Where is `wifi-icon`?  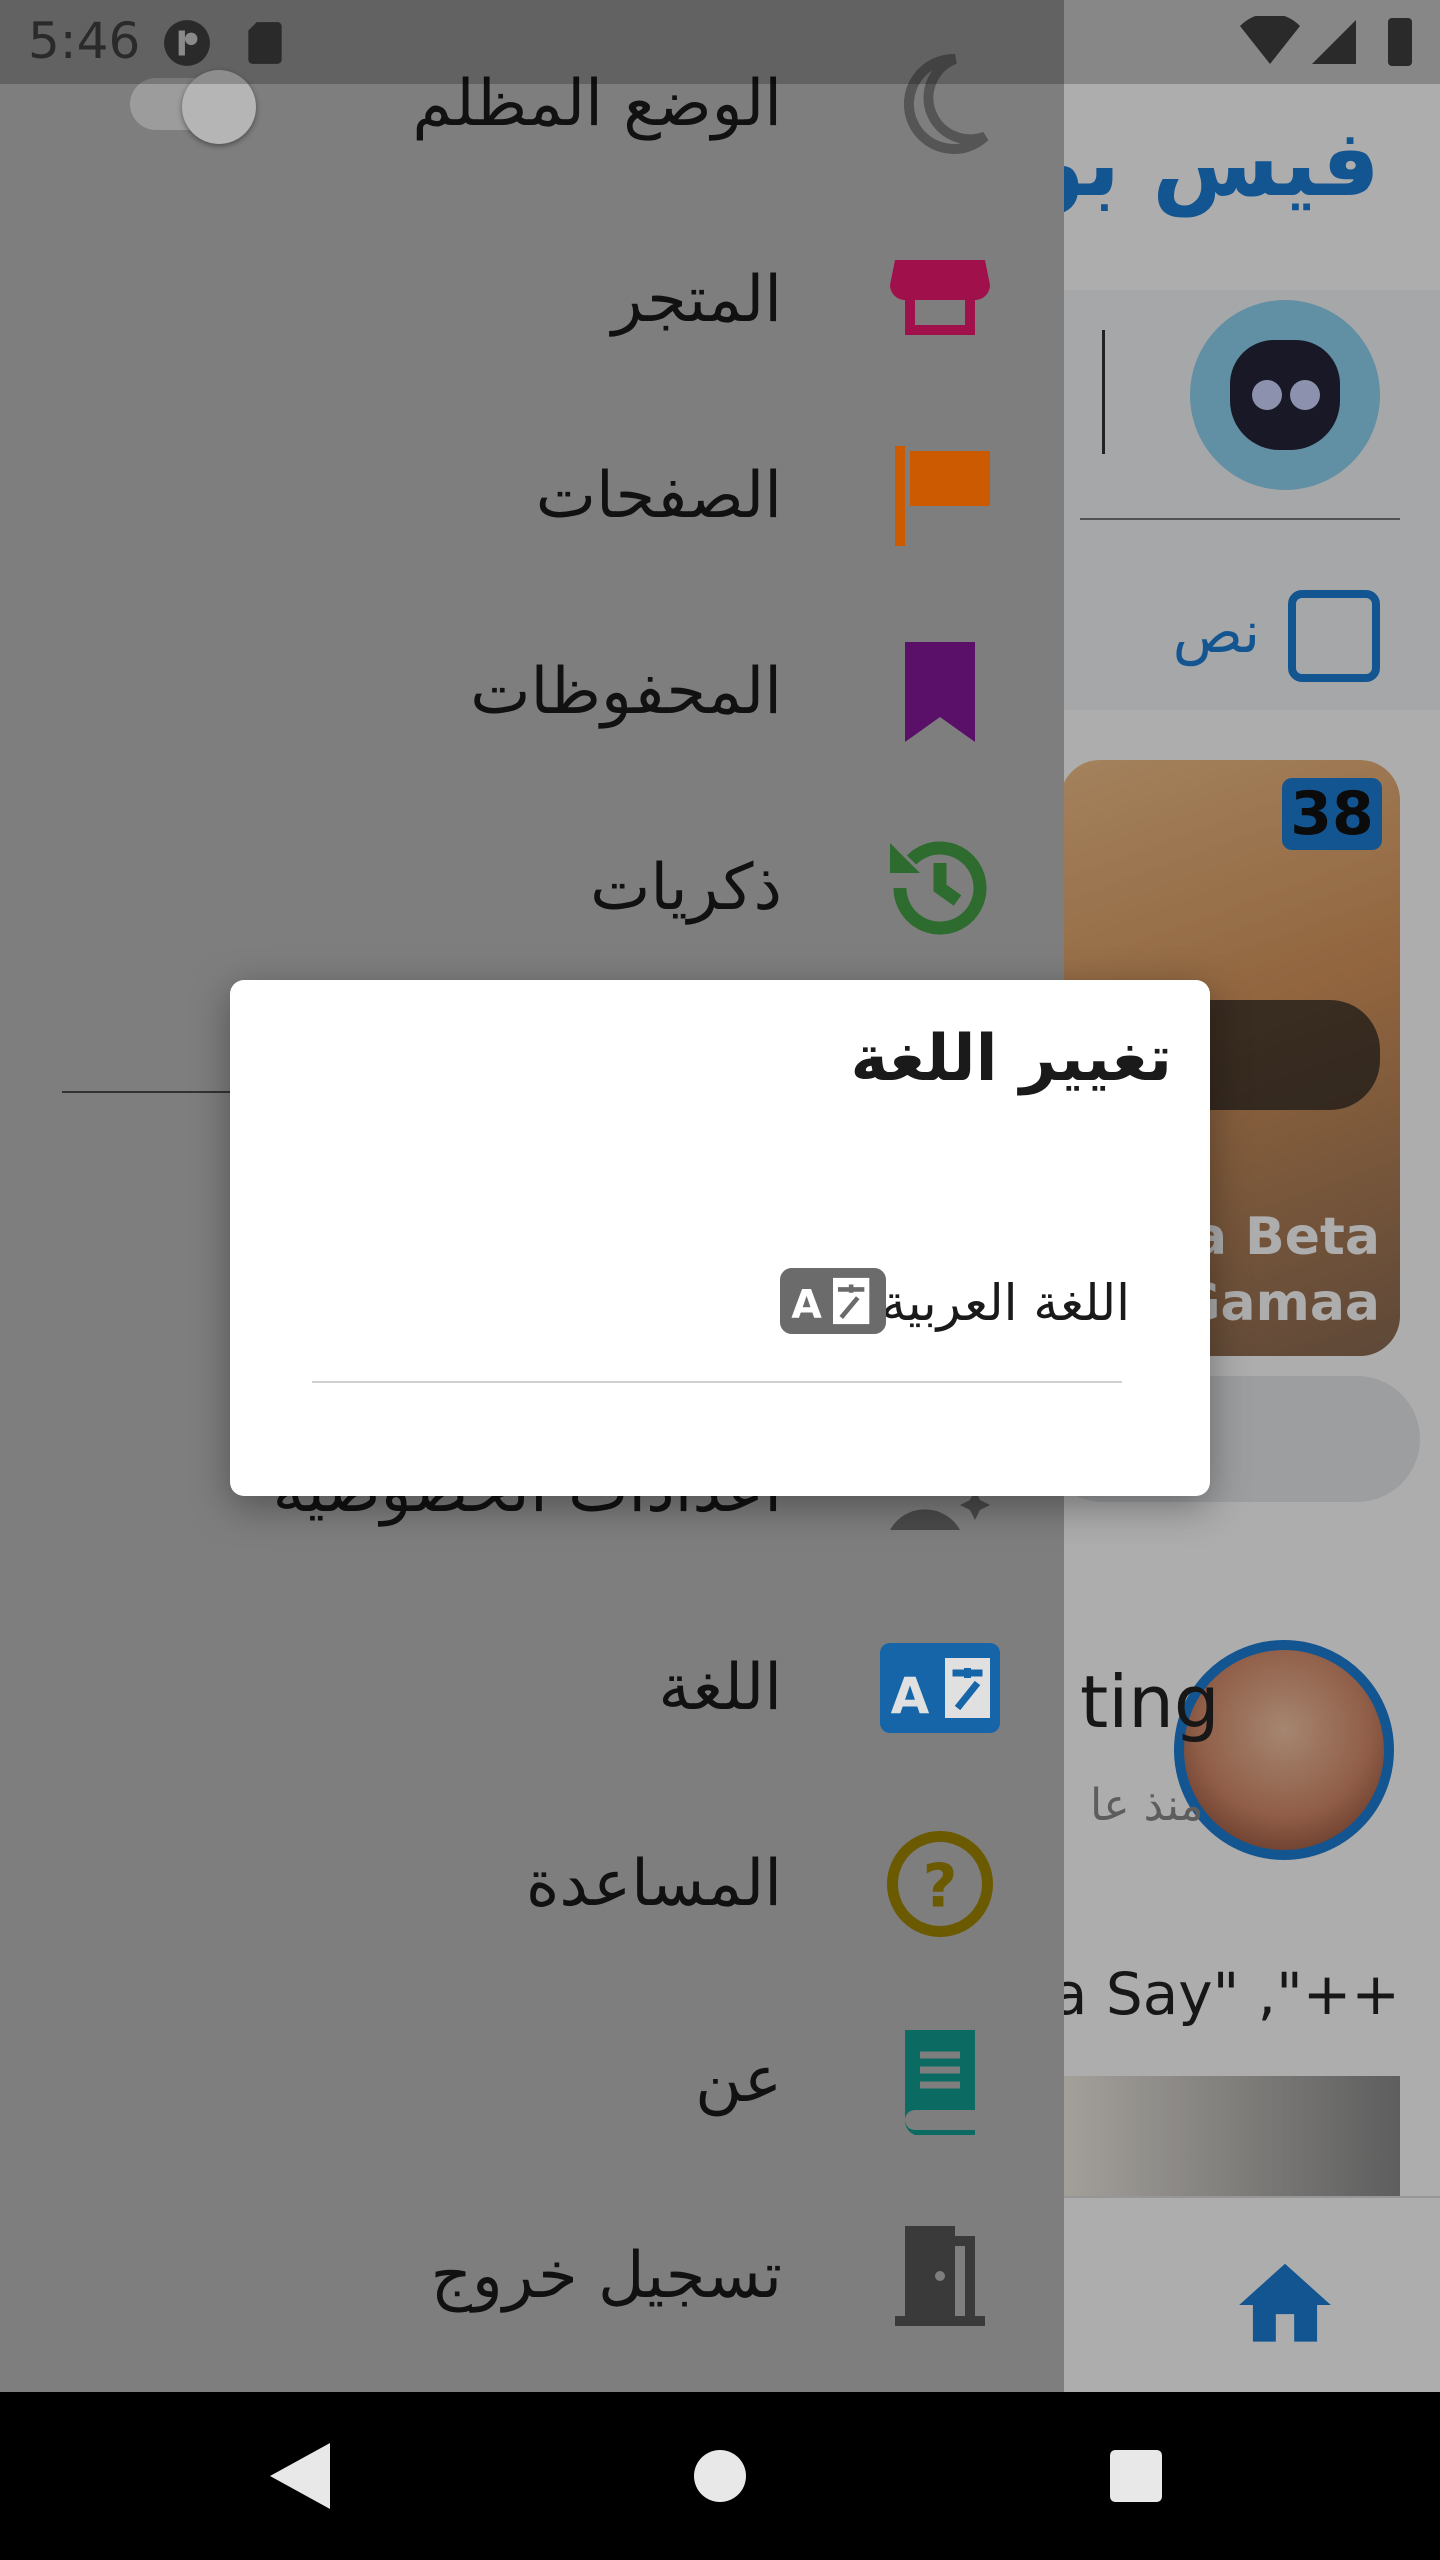 wifi-icon is located at coordinates (1270, 40).